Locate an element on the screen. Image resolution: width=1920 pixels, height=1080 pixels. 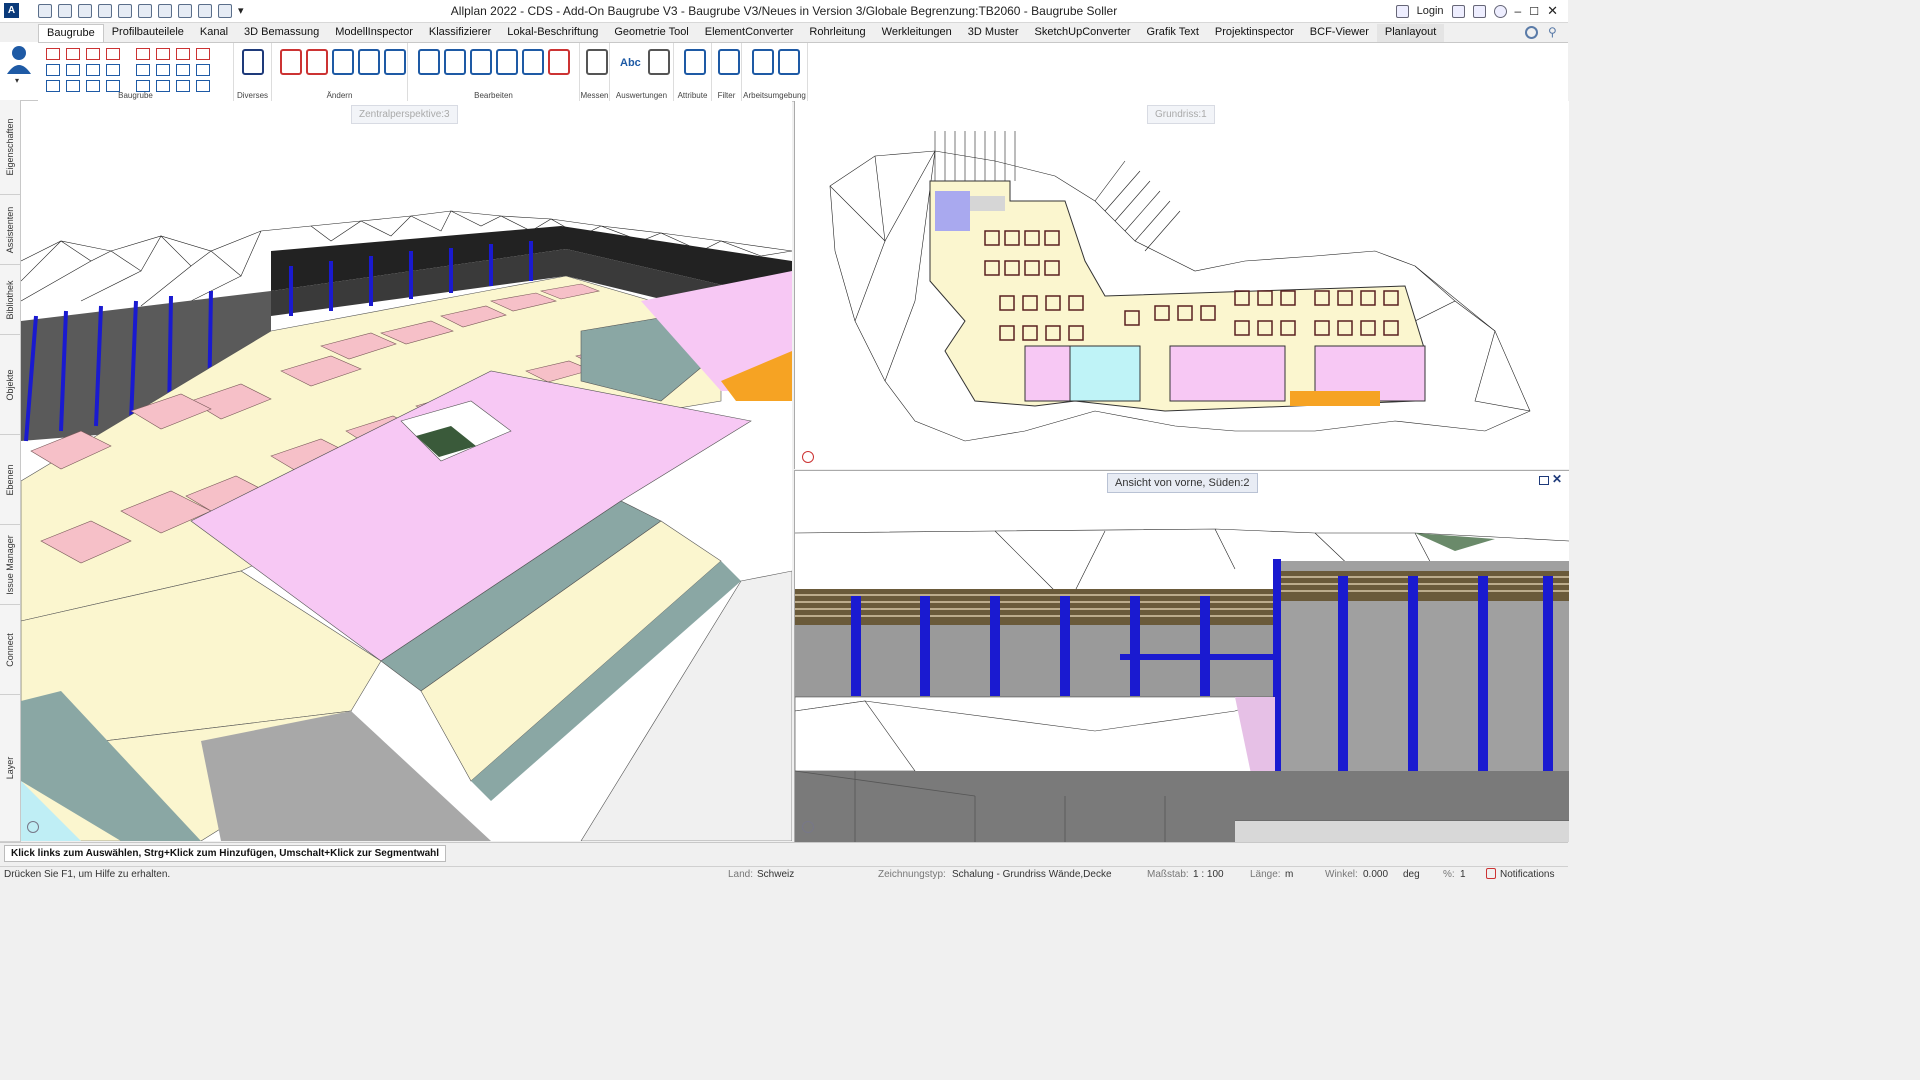
close-viewport-icon: ✕ is located at coordinates (1557, 479).